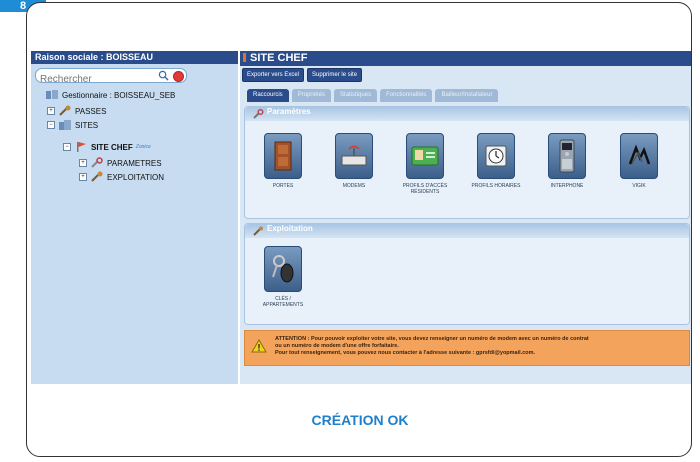  I want to click on tile-profils-acces: Profils d'accès Résidents, so click(425, 164).